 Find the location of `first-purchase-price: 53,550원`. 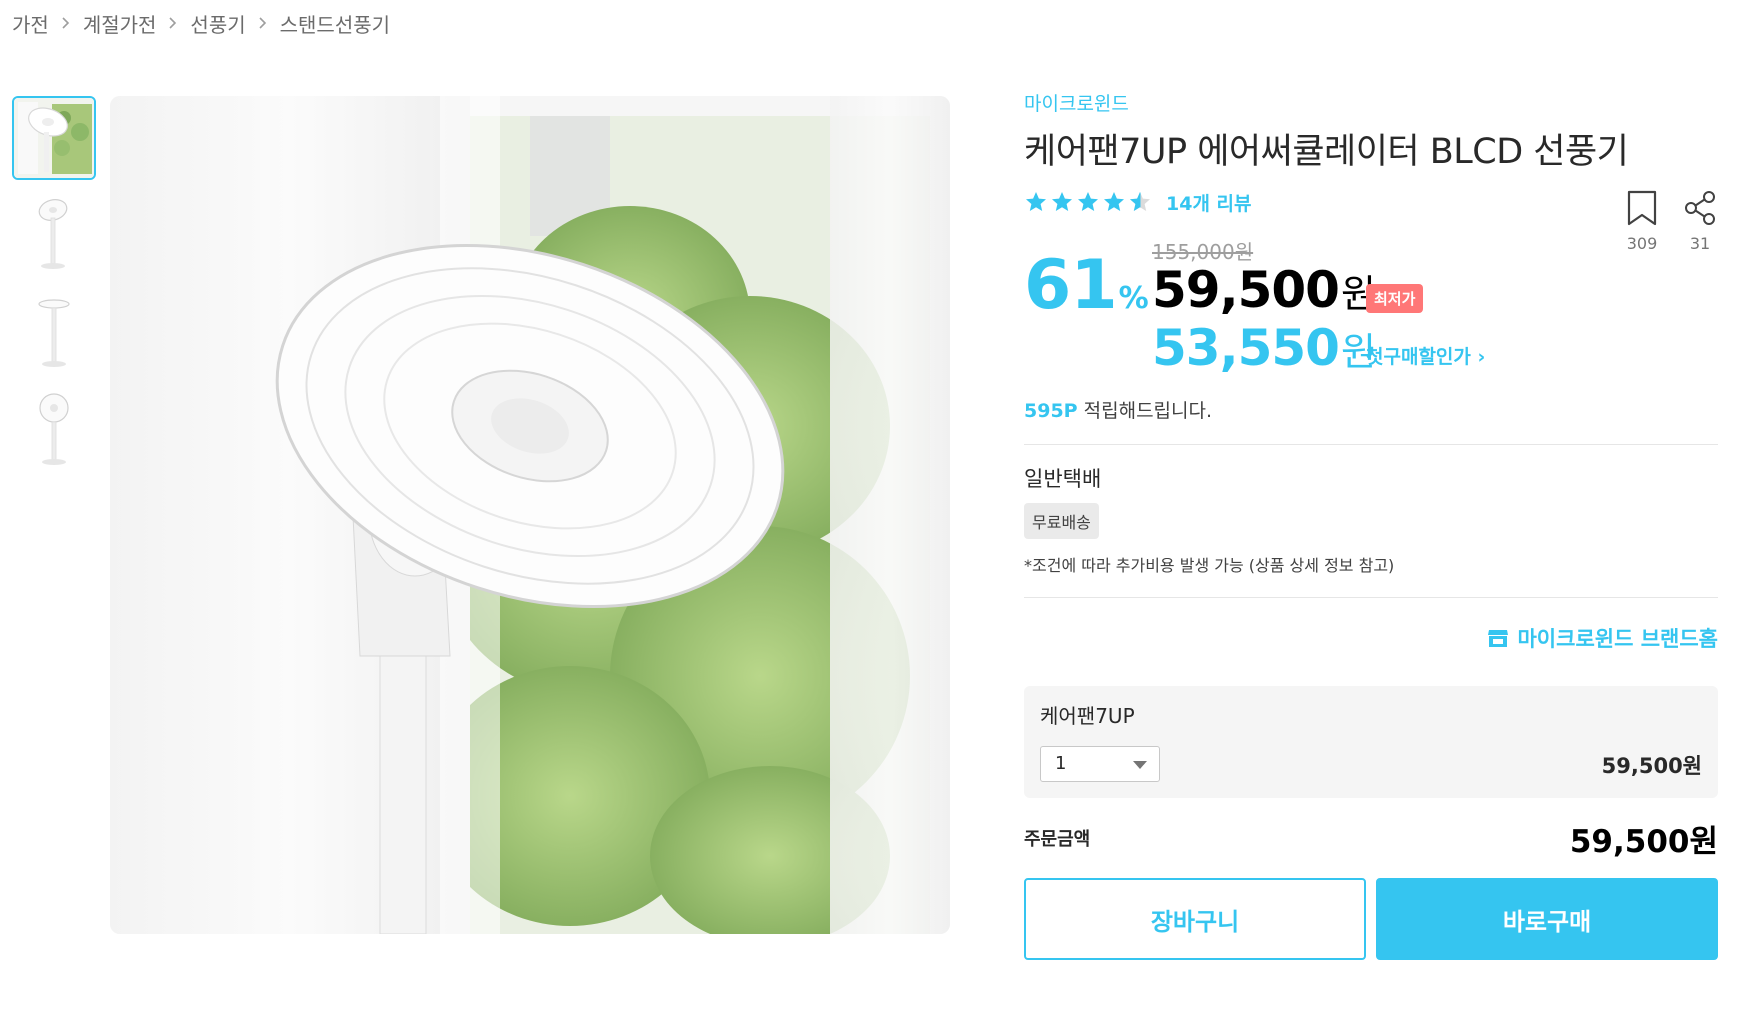

first-purchase-price: 53,550원 is located at coordinates (1264, 350).